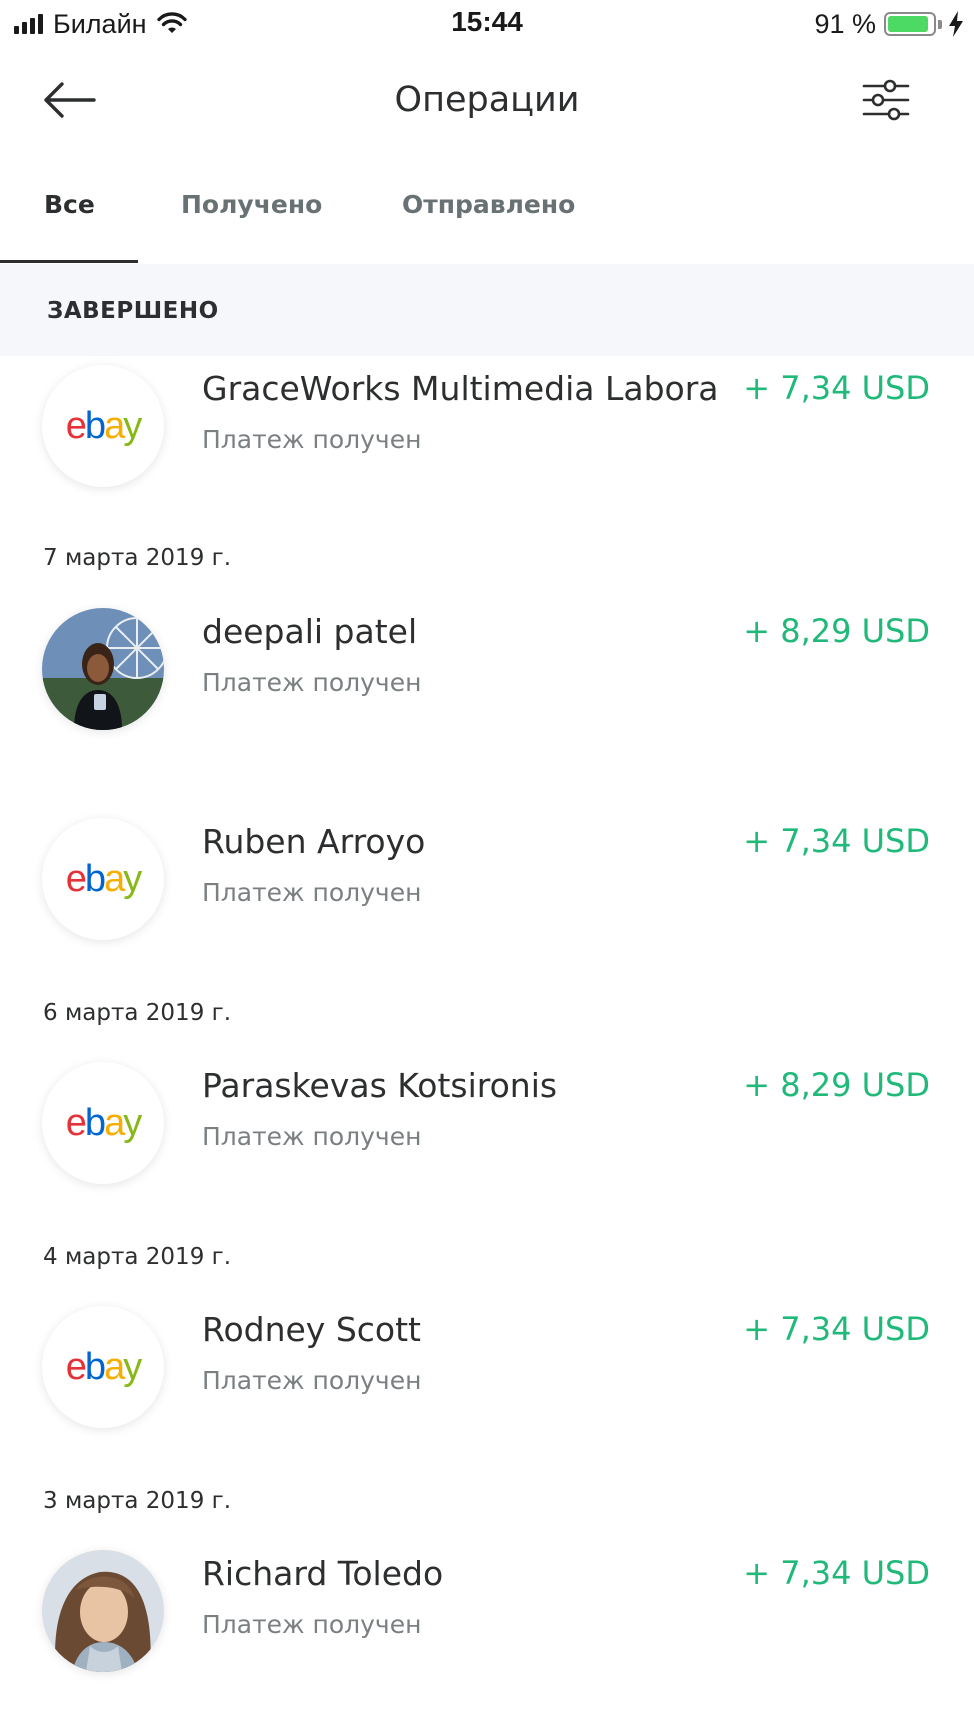 Image resolution: width=974 pixels, height=1732 pixels. I want to click on sliders-icon, so click(886, 100).